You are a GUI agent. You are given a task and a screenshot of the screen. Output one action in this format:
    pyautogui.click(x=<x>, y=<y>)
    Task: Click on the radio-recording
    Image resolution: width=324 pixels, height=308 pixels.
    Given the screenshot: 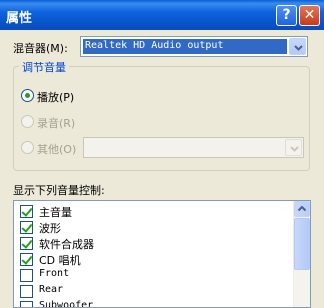 What is the action you would take?
    pyautogui.click(x=27, y=121)
    